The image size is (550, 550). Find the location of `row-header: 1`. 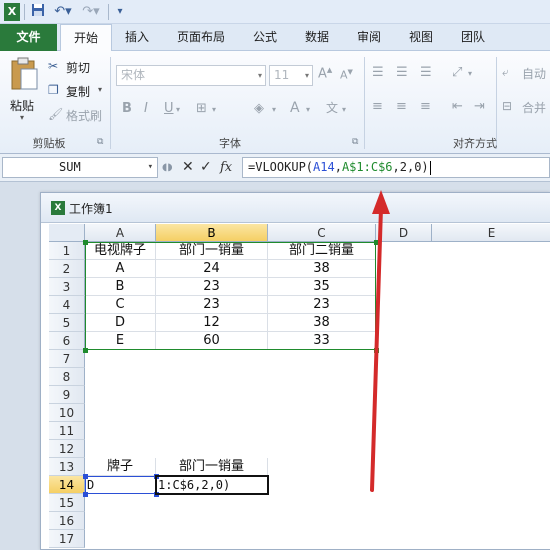

row-header: 1 is located at coordinates (67, 251).